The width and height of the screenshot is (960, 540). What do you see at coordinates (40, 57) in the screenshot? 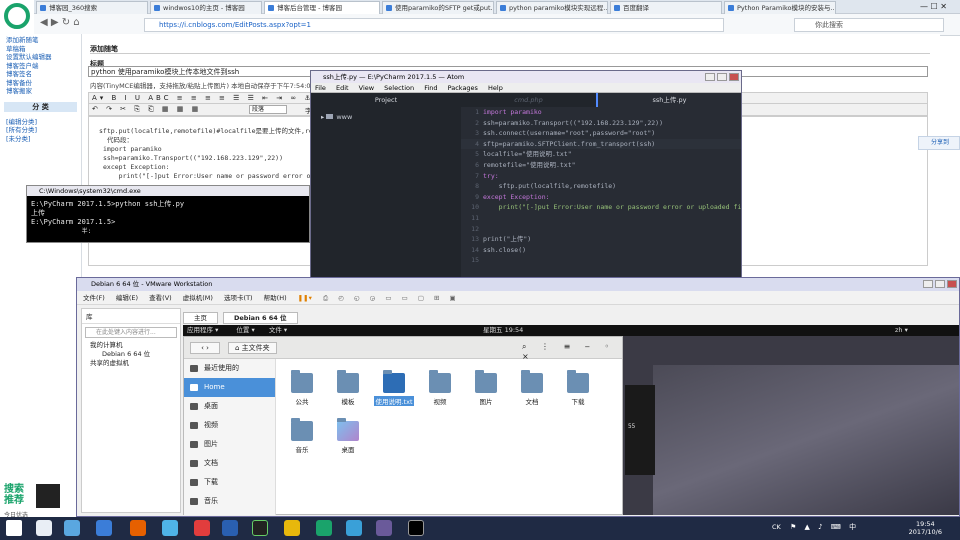
I see `nav-link: 设置默认编辑器` at bounding box center [40, 57].